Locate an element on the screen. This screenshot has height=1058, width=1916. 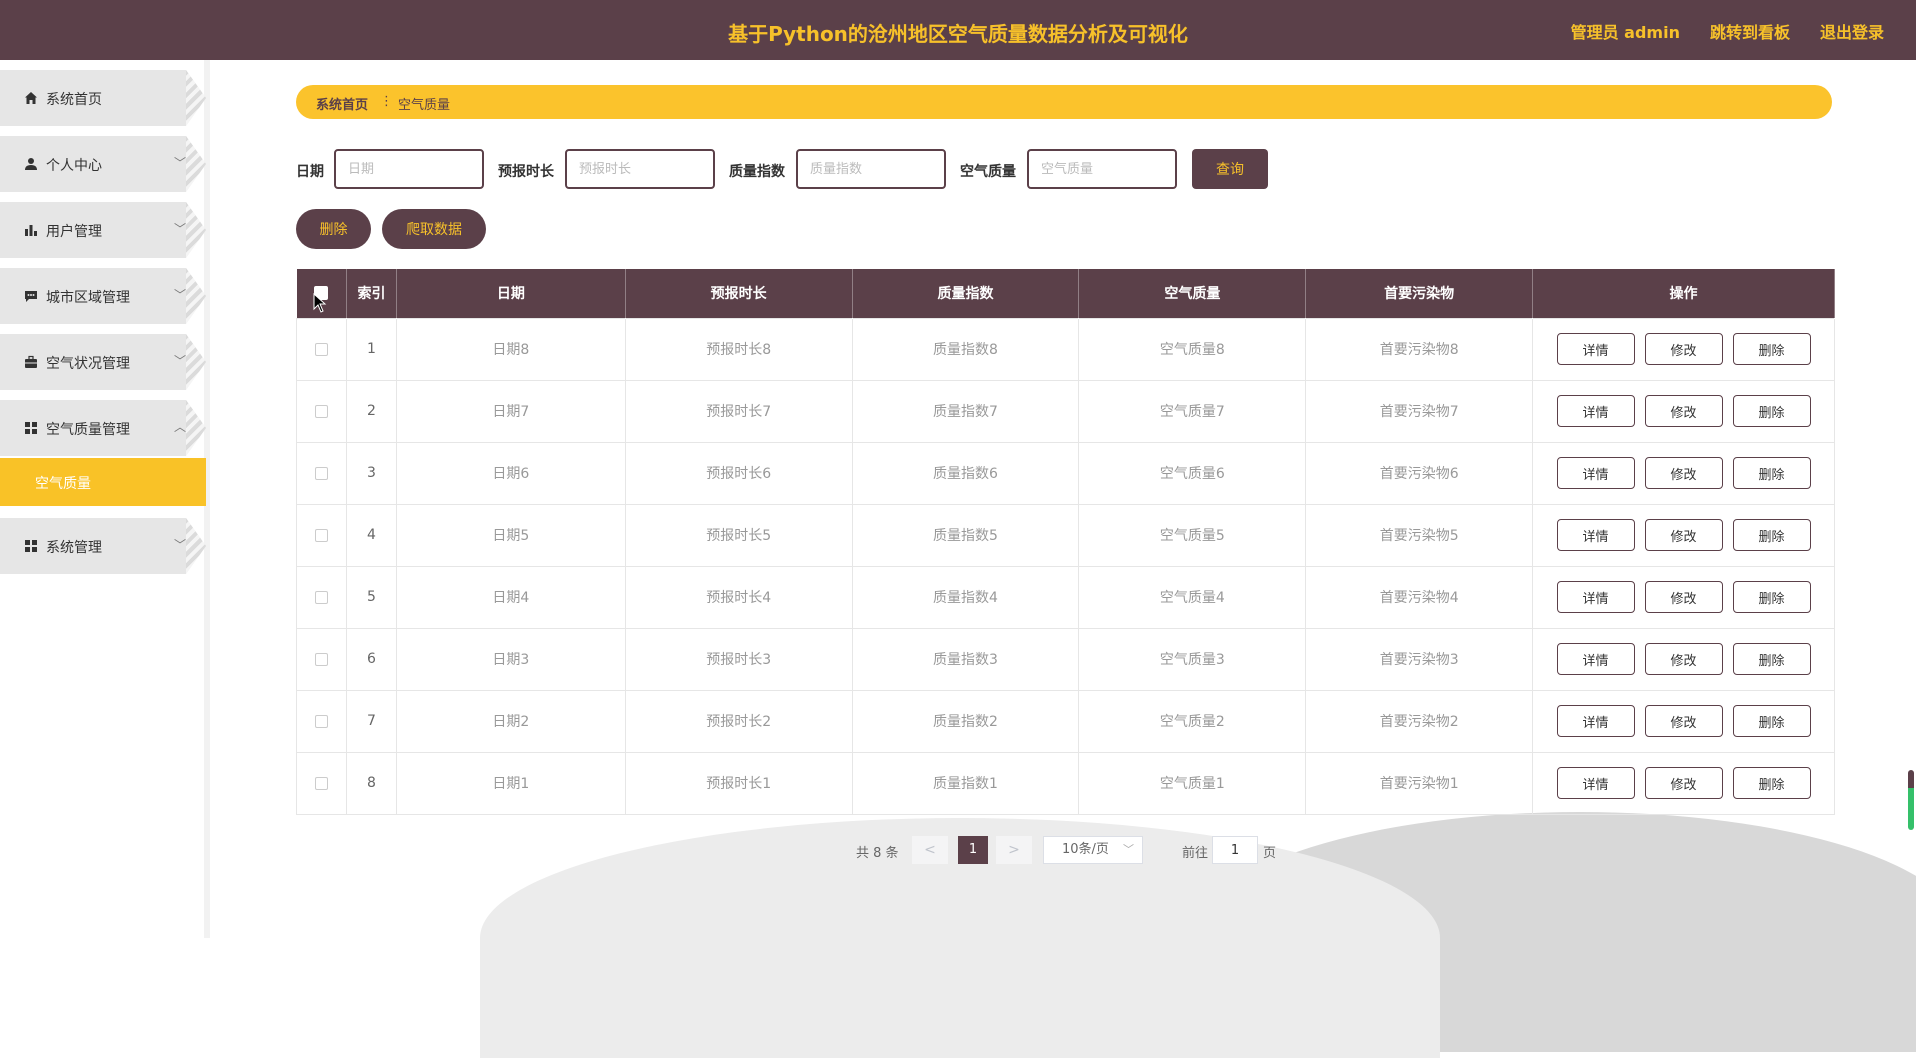
next-page-button: > is located at coordinates (1014, 850).